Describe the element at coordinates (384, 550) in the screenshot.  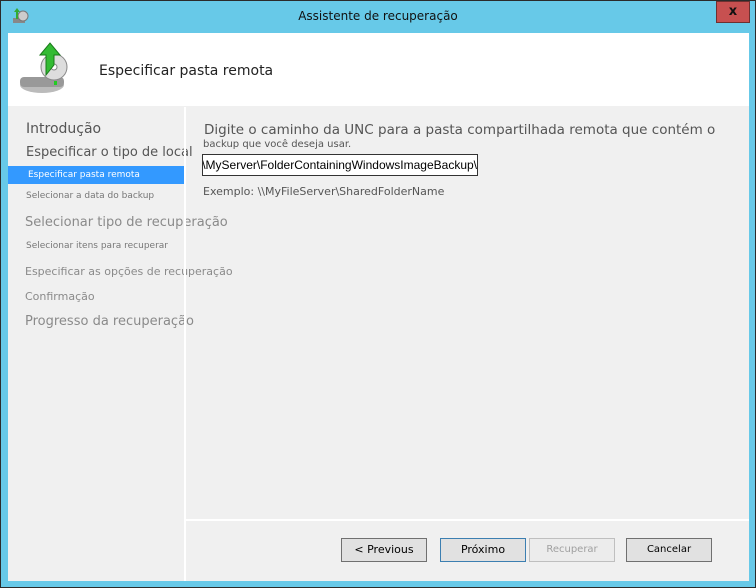
I see `previous-button: < Previous` at that location.